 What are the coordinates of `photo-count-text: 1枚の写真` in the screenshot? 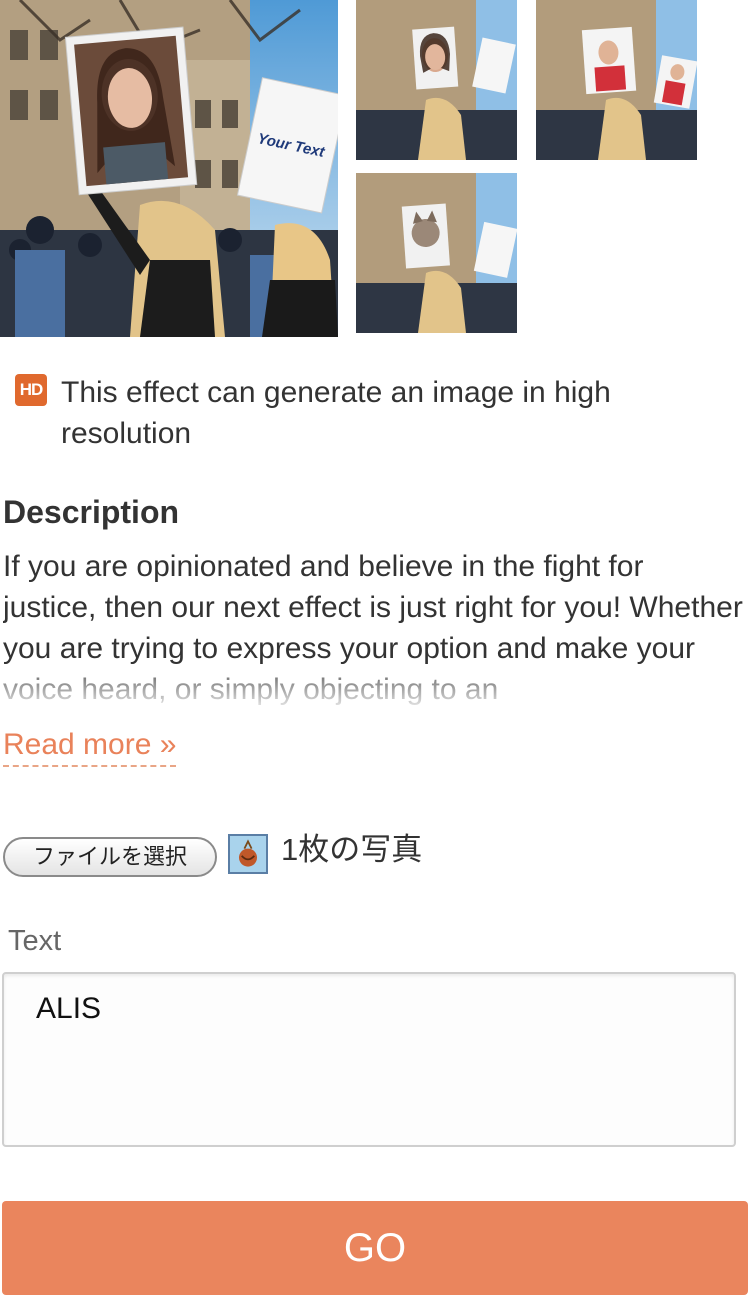 It's located at (352, 849).